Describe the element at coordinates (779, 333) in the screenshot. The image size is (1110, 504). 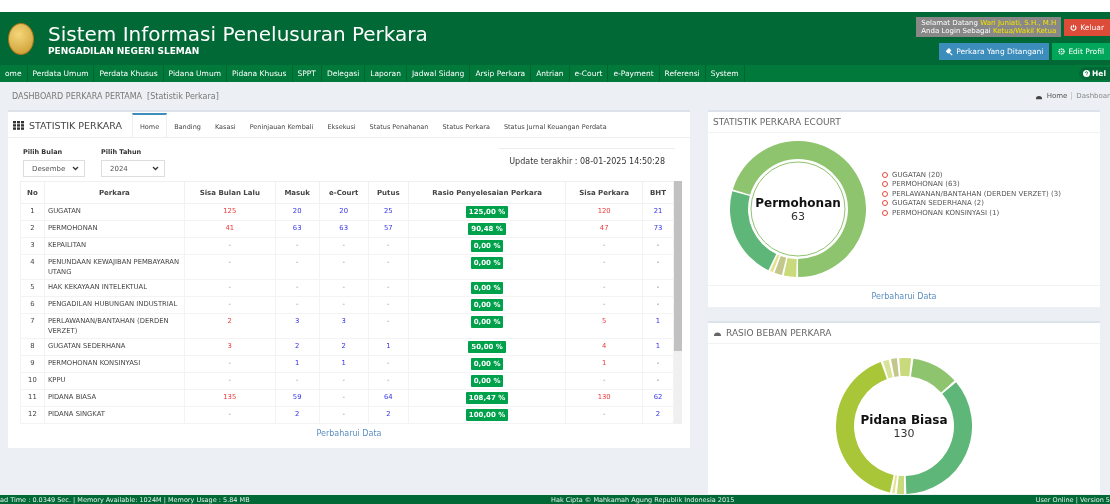
I see `panel-title-text: RASIO BEBAN PERKARA` at that location.